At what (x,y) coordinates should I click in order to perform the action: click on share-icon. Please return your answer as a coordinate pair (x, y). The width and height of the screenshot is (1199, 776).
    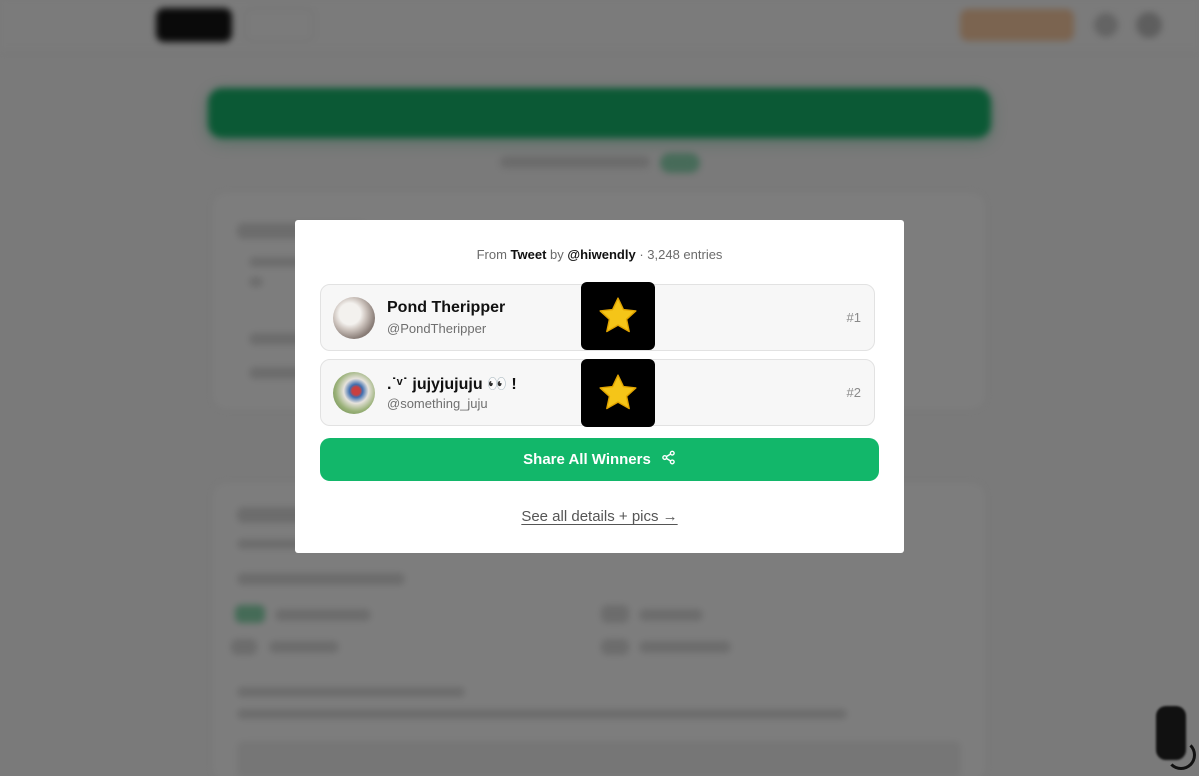
    Looking at the image, I should click on (668, 459).